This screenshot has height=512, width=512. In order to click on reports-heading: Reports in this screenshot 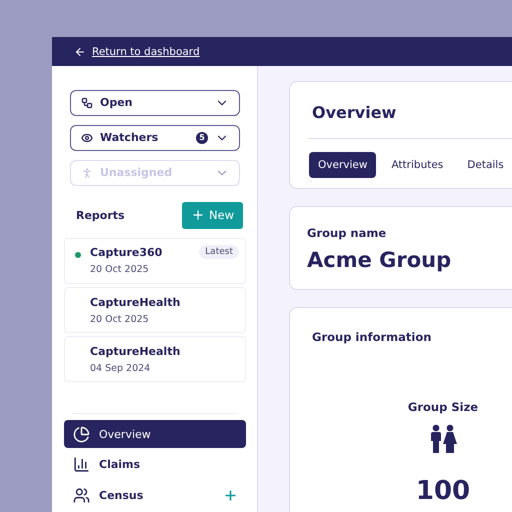, I will do `click(100, 215)`.